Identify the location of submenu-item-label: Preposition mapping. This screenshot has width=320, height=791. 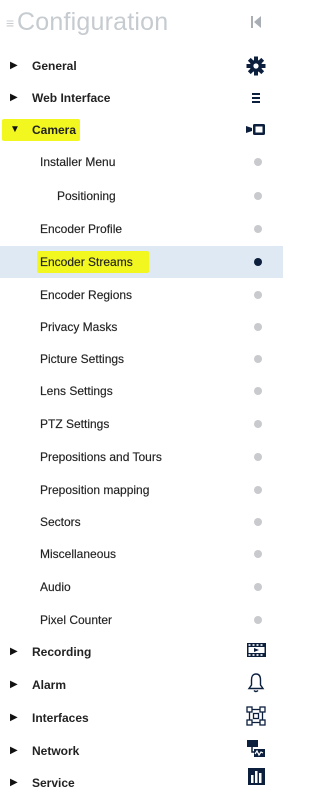
(95, 490).